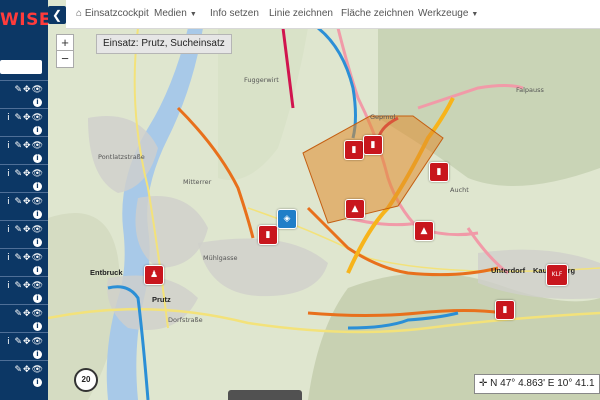 This screenshot has height=400, width=600. I want to click on fire-truck-marker: ▮, so click(354, 150).